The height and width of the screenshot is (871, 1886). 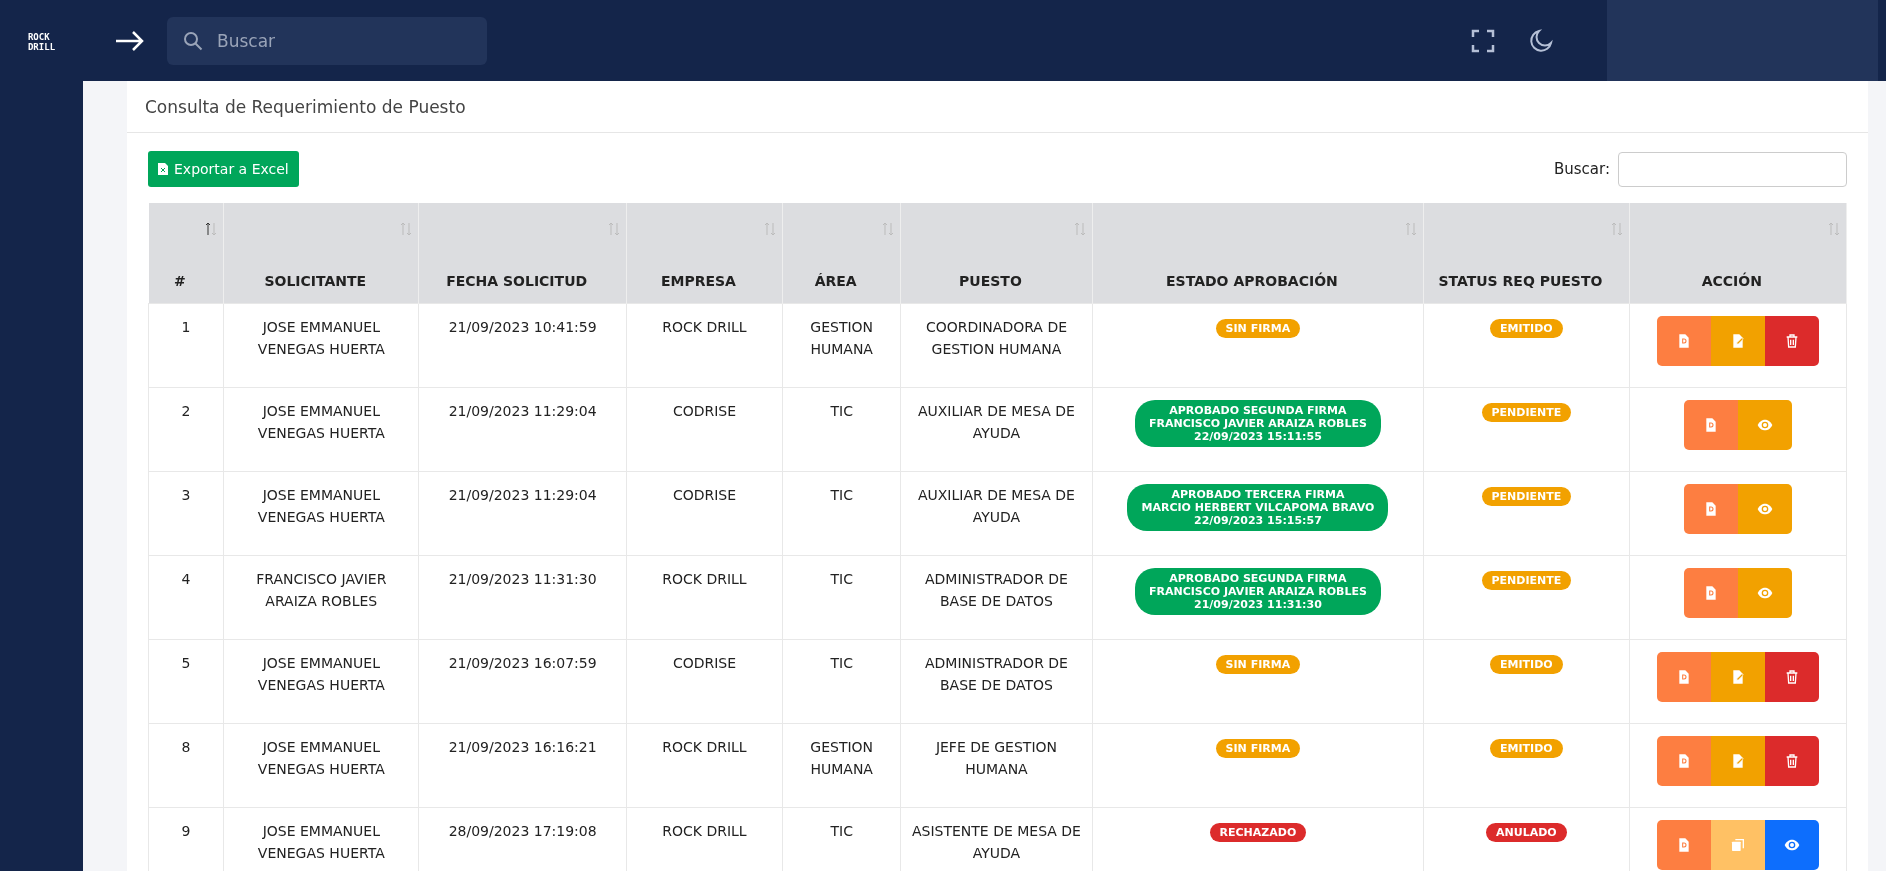 I want to click on approval-status-badge: RECHAZADO, so click(x=1258, y=832).